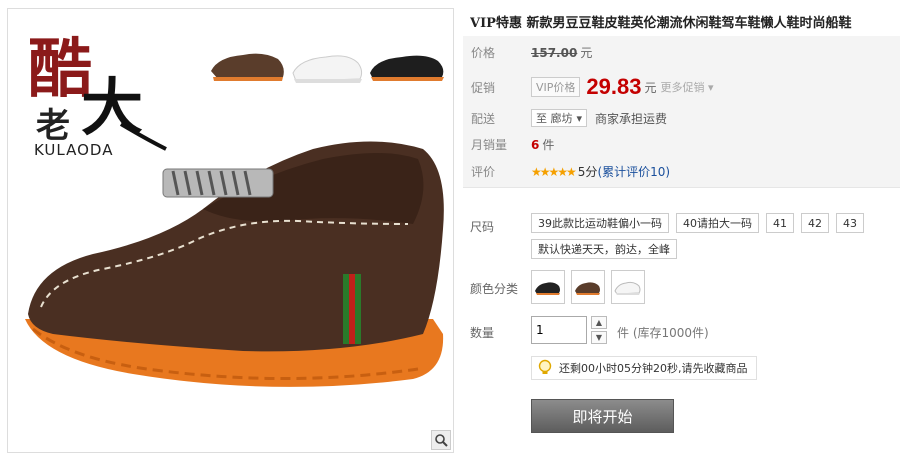 This screenshot has width=900, height=455. I want to click on swatch-white, so click(628, 287).